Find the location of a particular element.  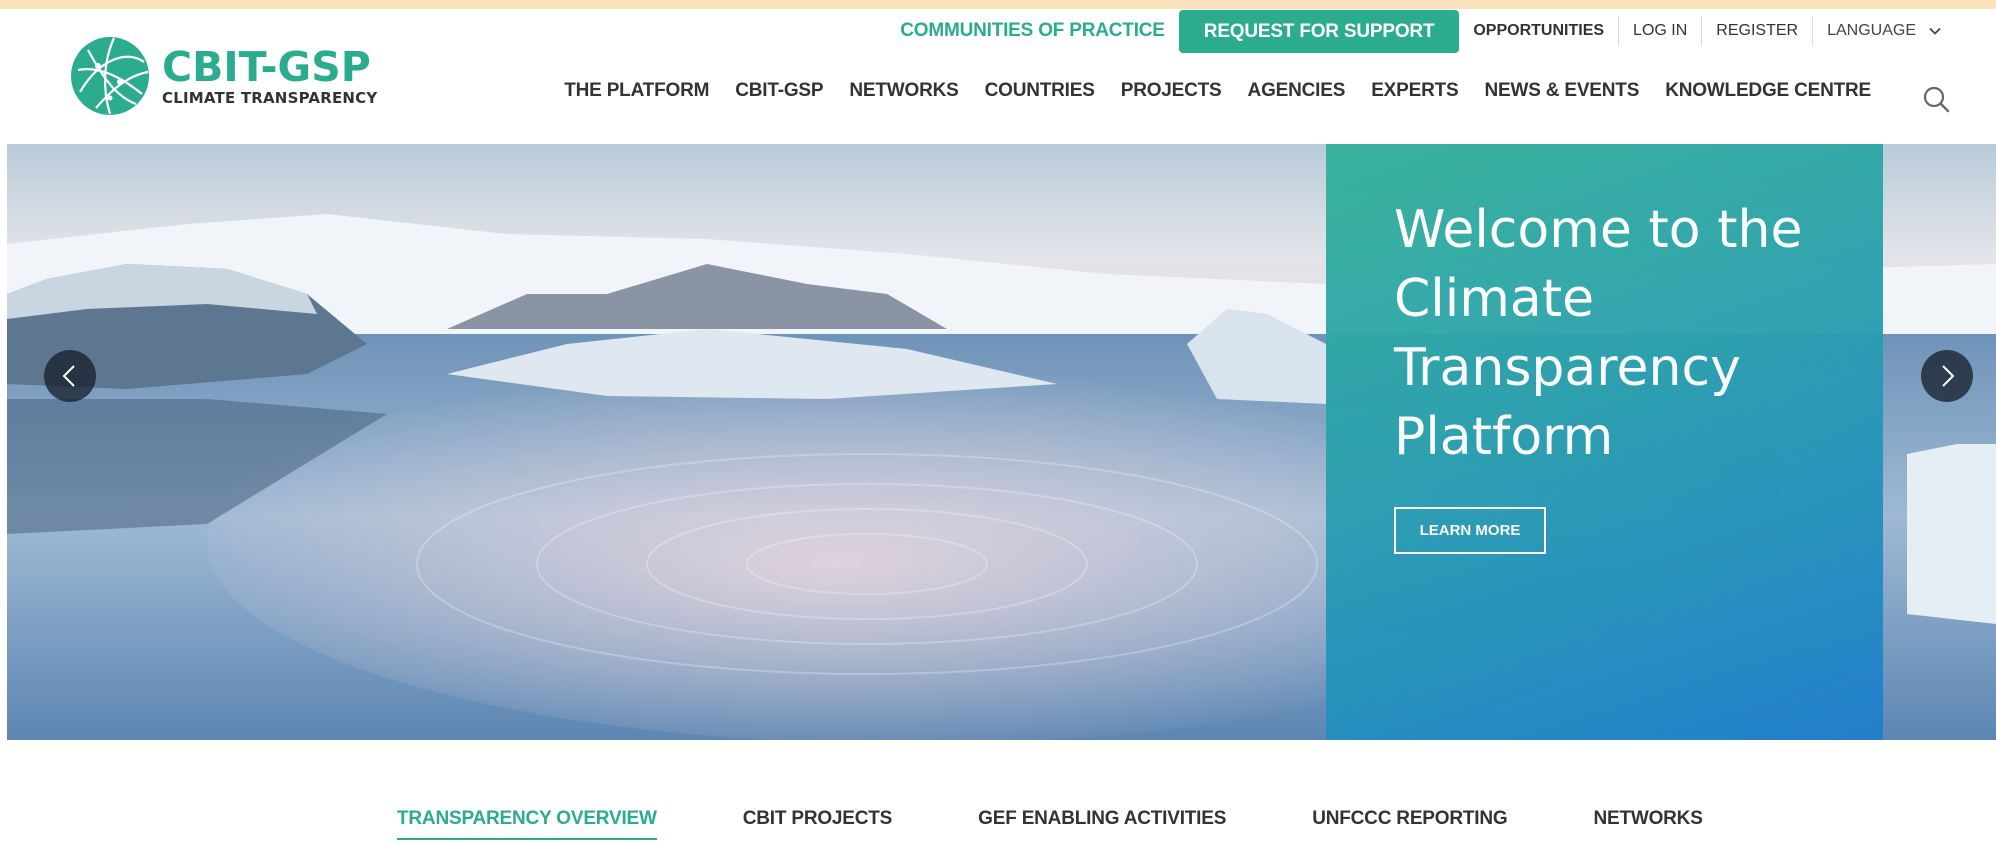

tab-cbit-projects: CBIT PROJECTS is located at coordinates (818, 824).